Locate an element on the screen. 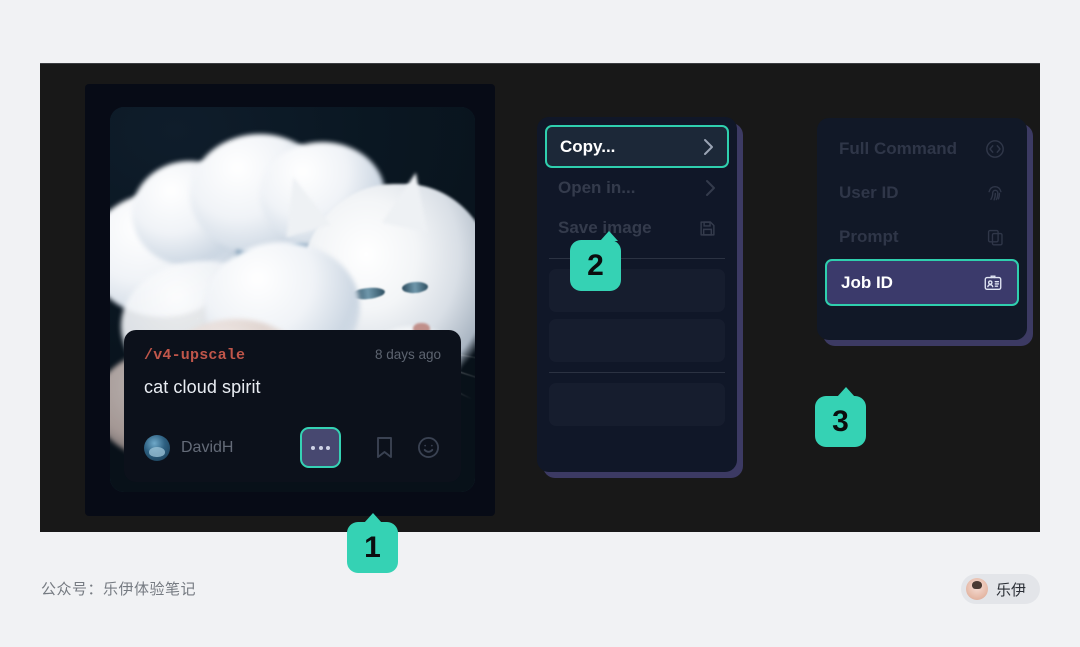 The width and height of the screenshot is (1080, 647). timestamp-label: 8 days ago is located at coordinates (407, 354).